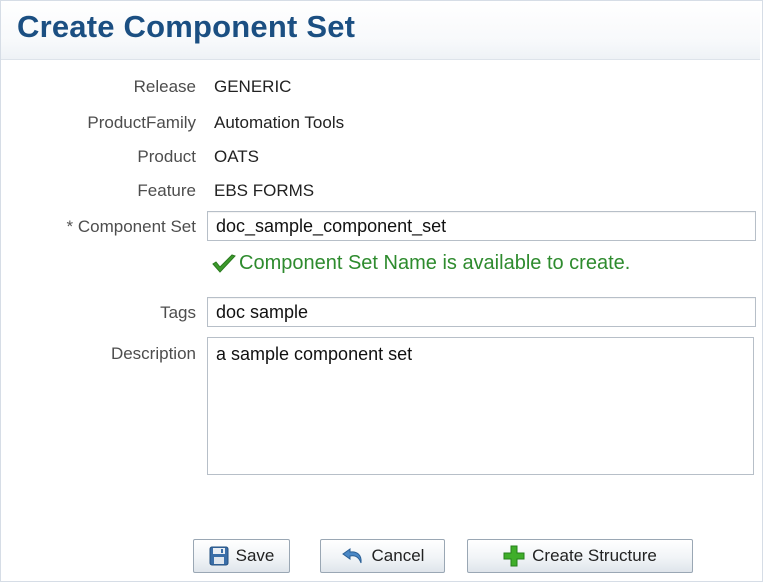  Describe the element at coordinates (514, 556) in the screenshot. I see `plus-icon` at that location.